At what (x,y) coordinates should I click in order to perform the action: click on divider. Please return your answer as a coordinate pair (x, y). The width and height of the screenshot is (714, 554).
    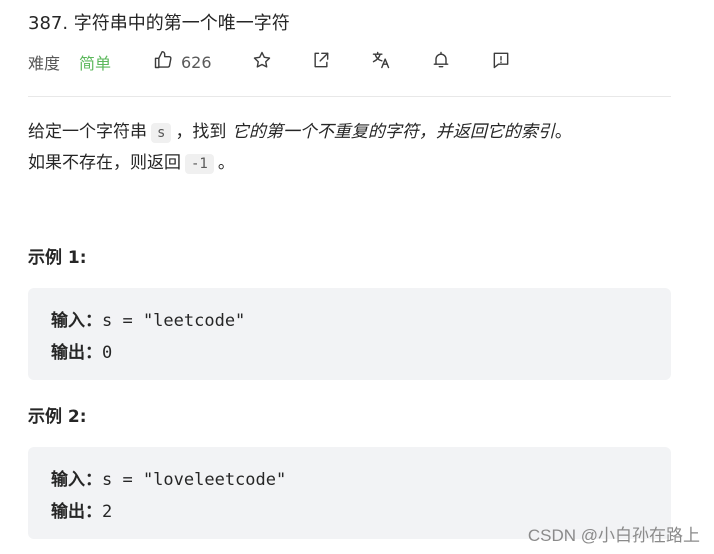
    Looking at the image, I should click on (349, 96).